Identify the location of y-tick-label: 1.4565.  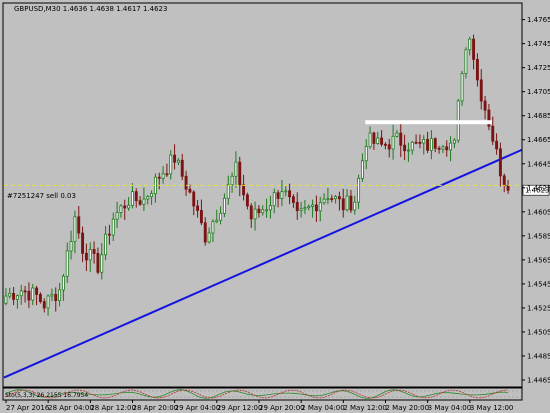
(538, 260).